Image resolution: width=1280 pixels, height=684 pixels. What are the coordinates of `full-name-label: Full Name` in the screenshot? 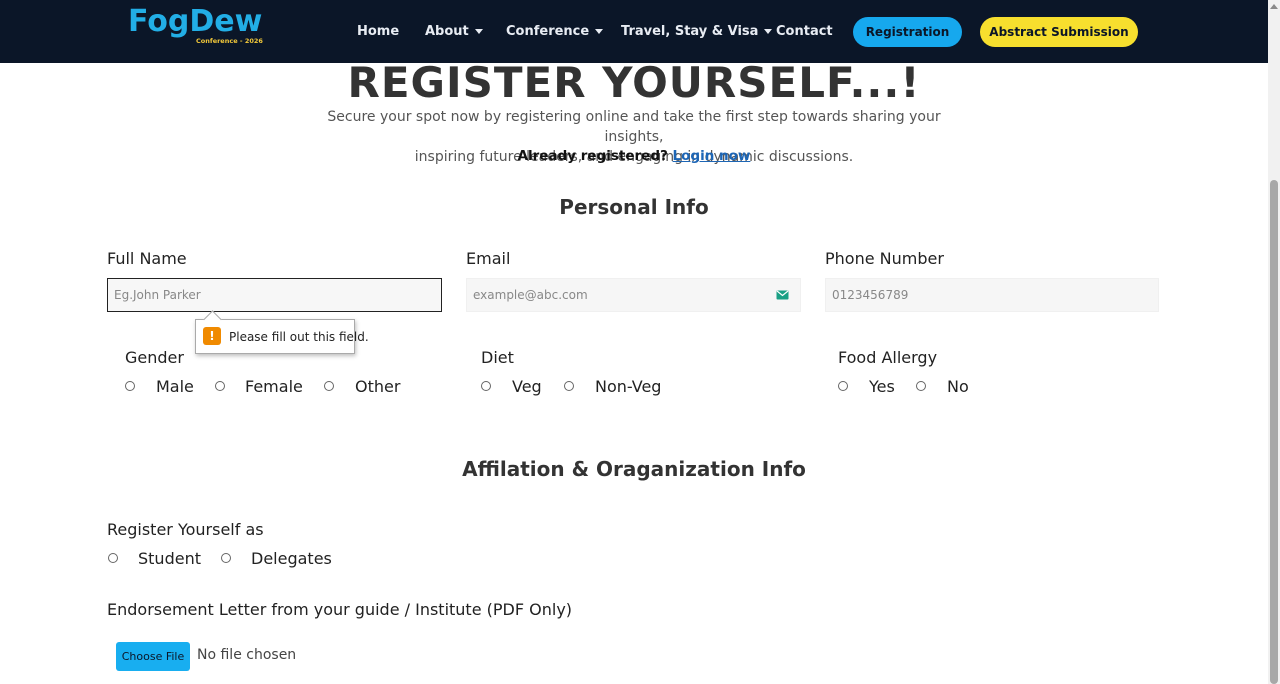 It's located at (147, 258).